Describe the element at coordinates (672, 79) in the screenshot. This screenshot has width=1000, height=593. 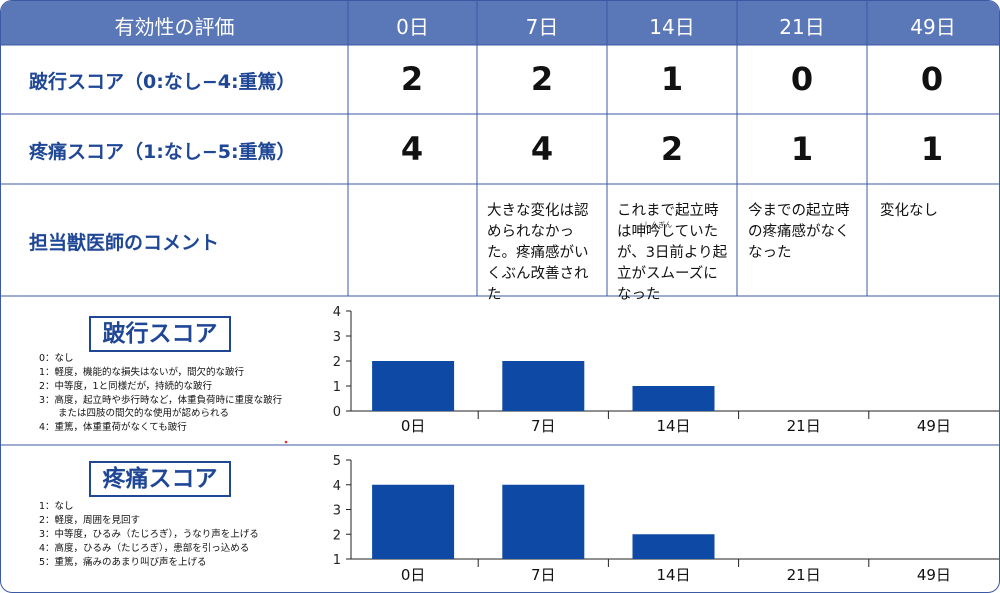
I see `gait-score-day-14: 1` at that location.